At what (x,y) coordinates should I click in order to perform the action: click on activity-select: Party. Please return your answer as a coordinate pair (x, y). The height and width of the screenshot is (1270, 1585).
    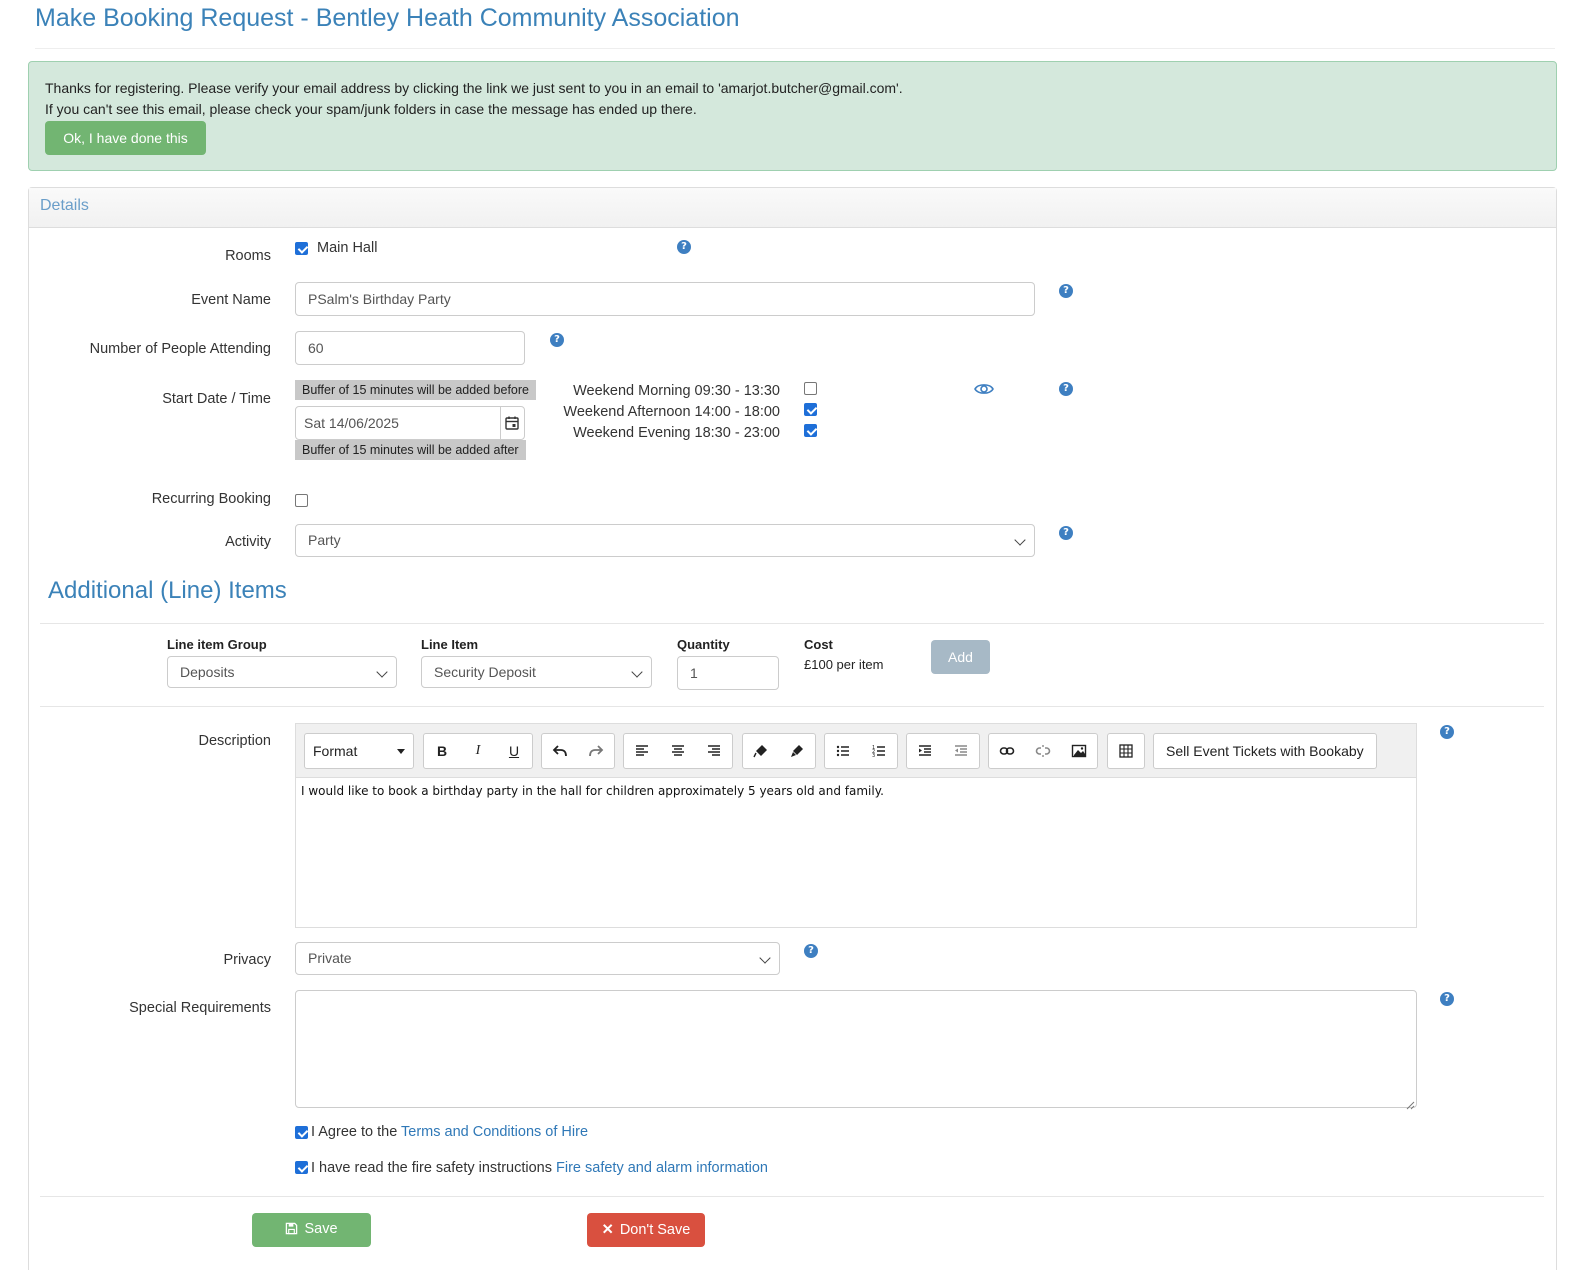
    Looking at the image, I should click on (665, 540).